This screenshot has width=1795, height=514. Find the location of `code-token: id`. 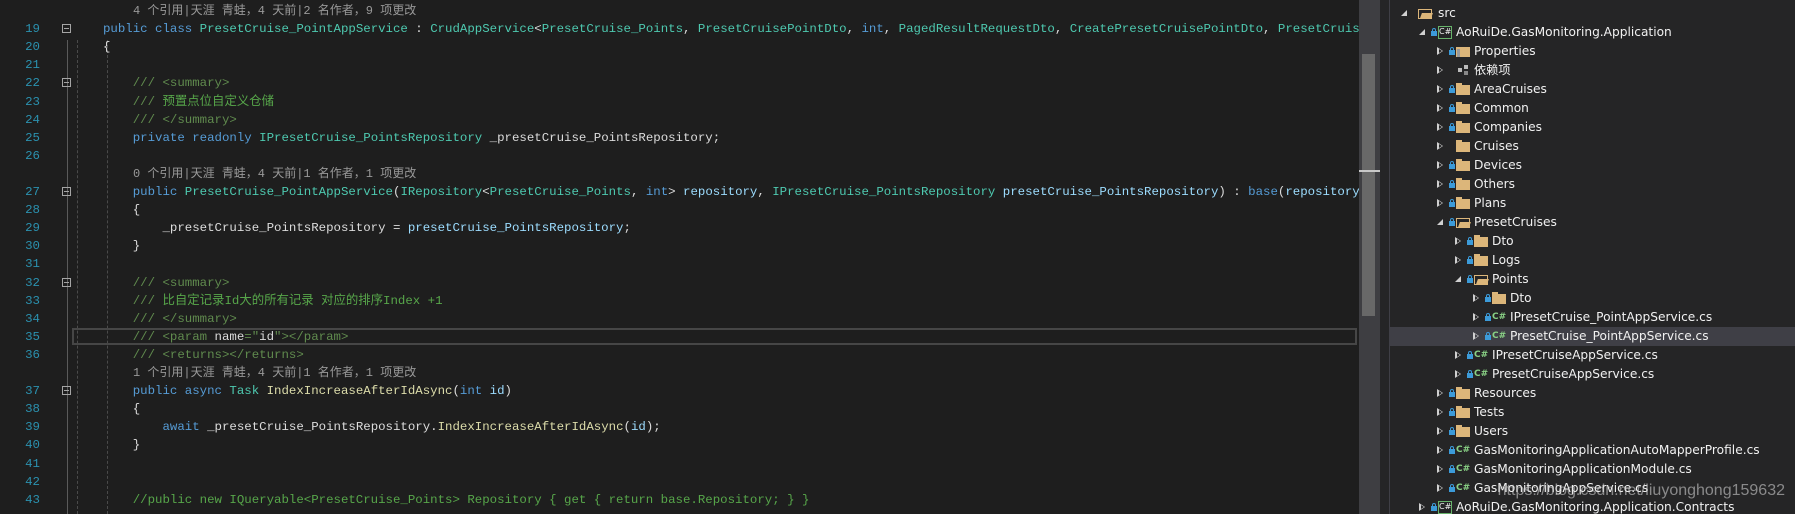

code-token: id is located at coordinates (638, 427).